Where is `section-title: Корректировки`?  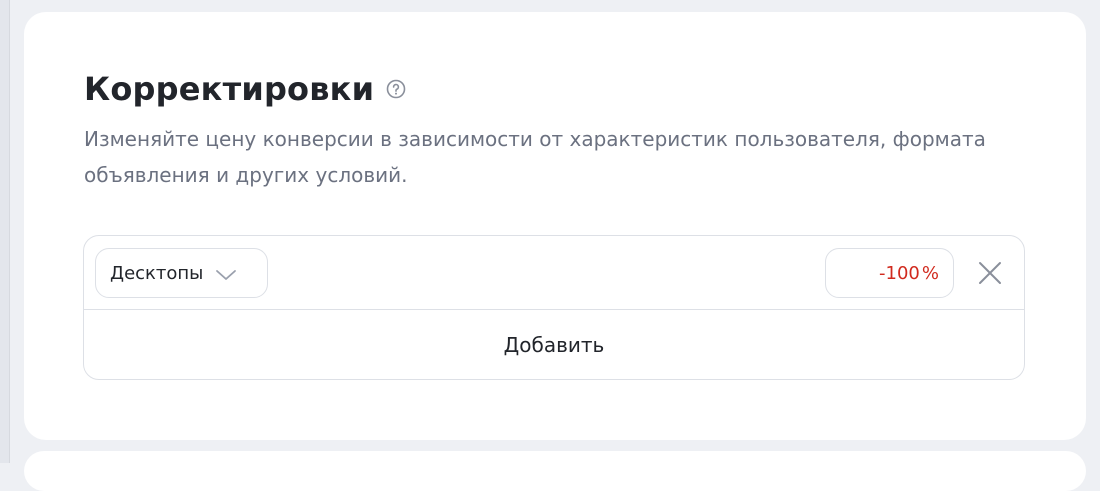 section-title: Корректировки is located at coordinates (229, 89).